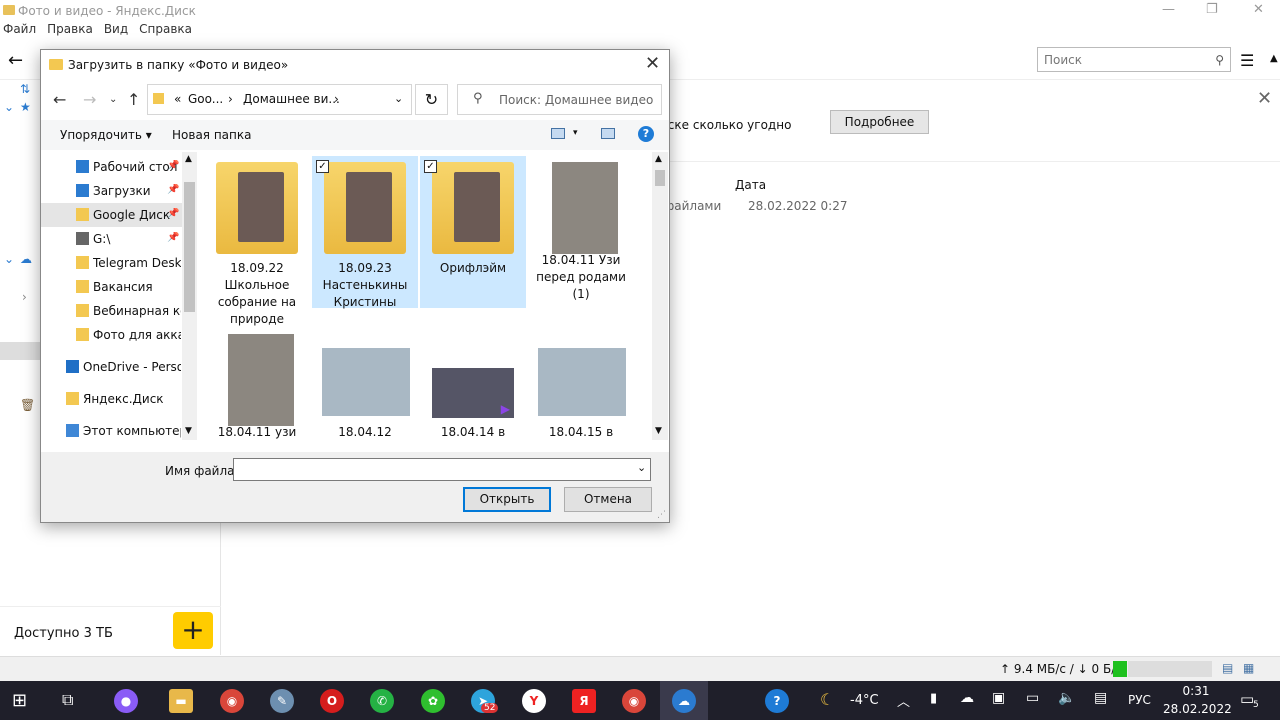 The image size is (1280, 720). What do you see at coordinates (365, 232) in the screenshot?
I see `file-tile: ✓ 18.09.23 Настенькины Кристины` at bounding box center [365, 232].